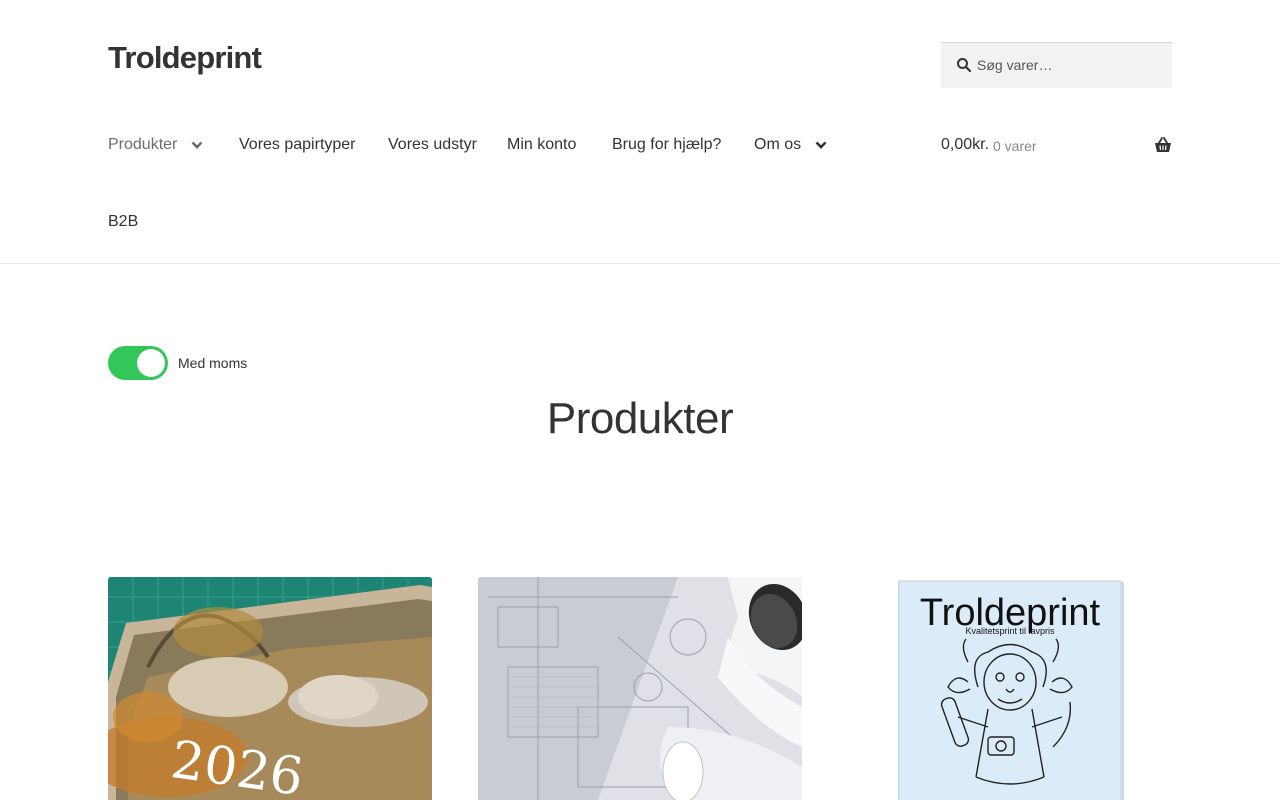 The height and width of the screenshot is (800, 1280). I want to click on product-card-blueprints, so click(640, 688).